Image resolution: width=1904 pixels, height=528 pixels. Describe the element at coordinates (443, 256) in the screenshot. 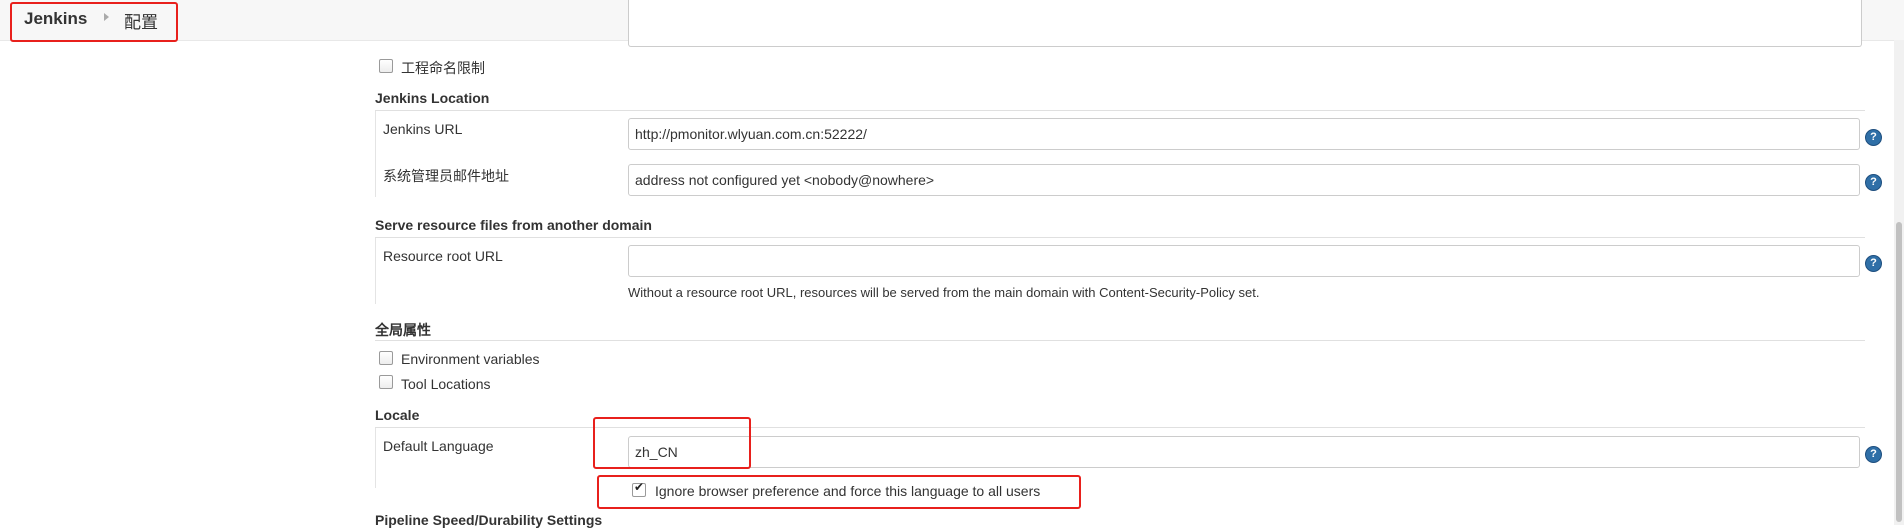

I see `resource-root-url-label: Resource root URL` at that location.